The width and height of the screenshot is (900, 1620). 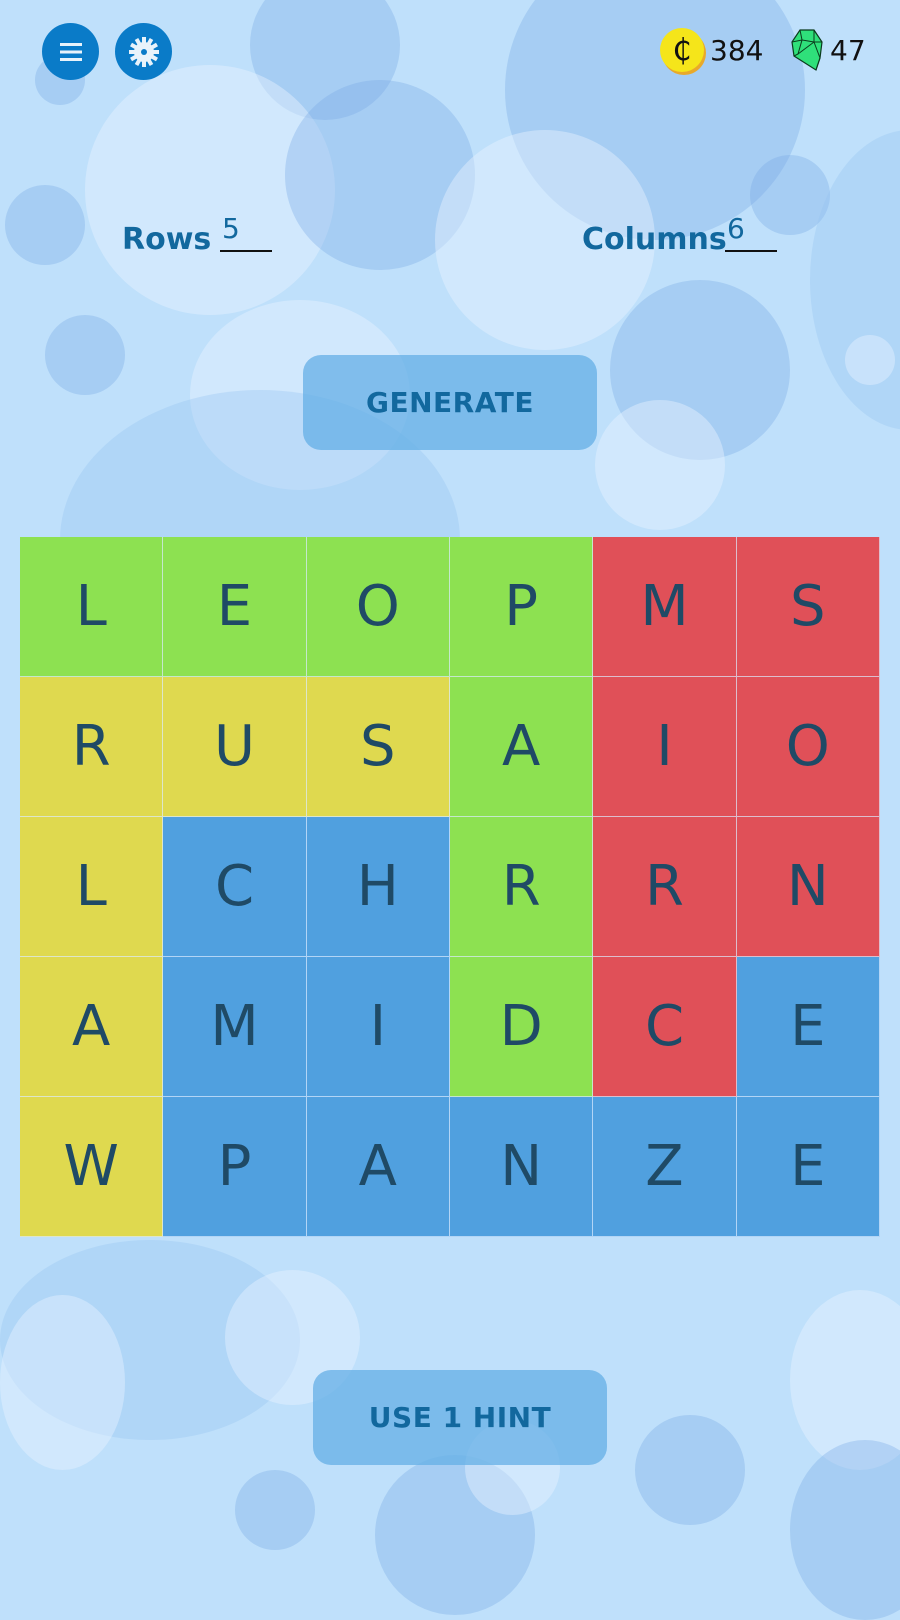 I want to click on menu-button, so click(x=70, y=51).